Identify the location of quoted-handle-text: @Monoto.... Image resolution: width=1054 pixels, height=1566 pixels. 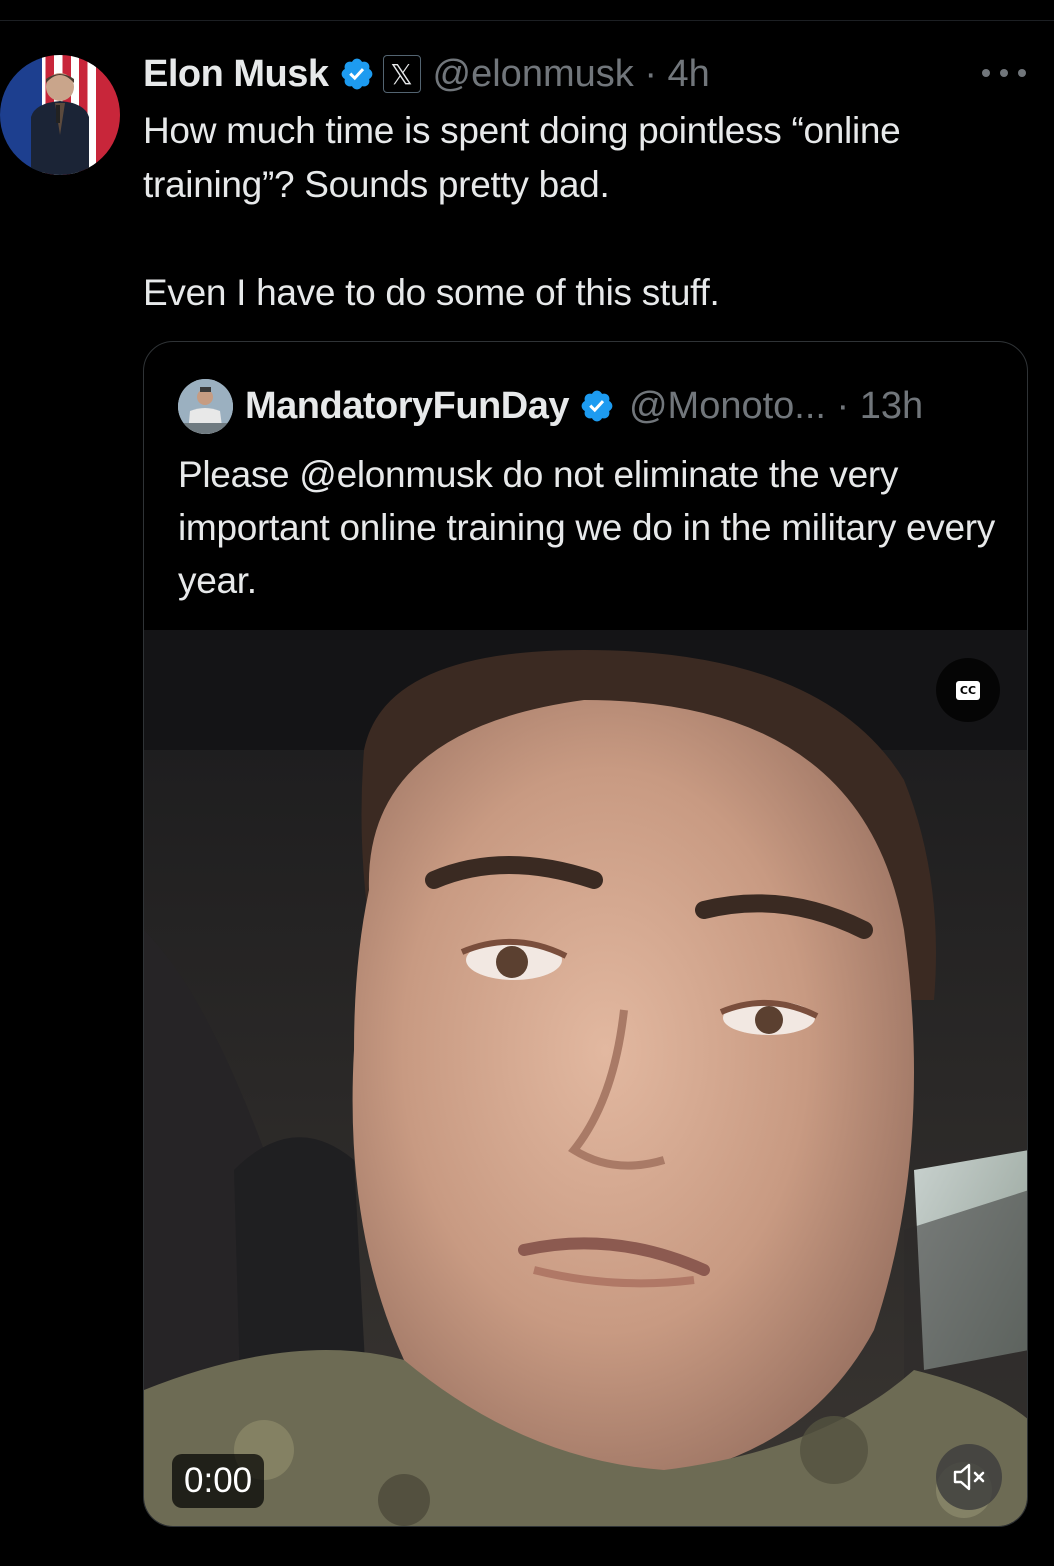
(727, 405).